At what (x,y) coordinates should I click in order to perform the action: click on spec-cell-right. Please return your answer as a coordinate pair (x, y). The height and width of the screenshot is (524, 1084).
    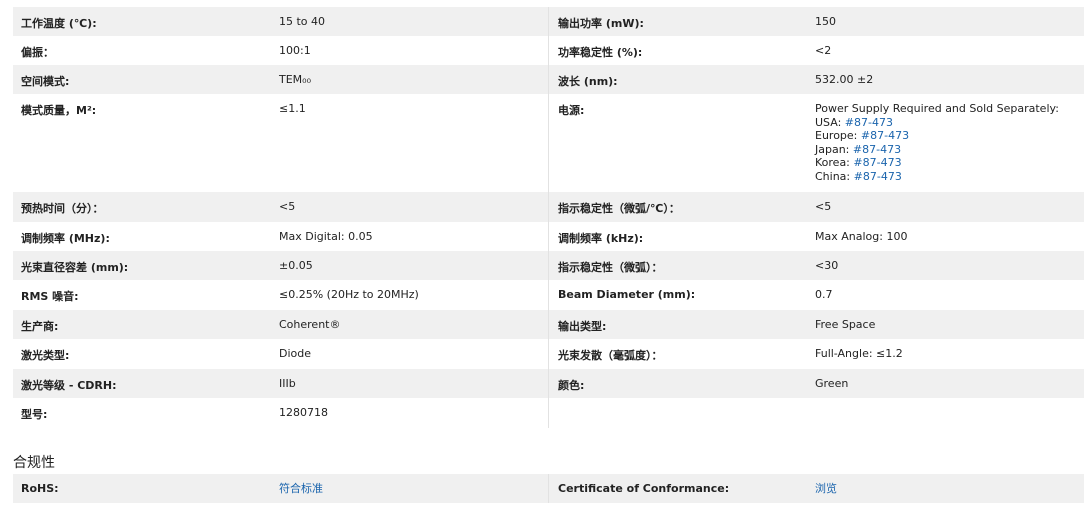
    Looking at the image, I should click on (816, 413).